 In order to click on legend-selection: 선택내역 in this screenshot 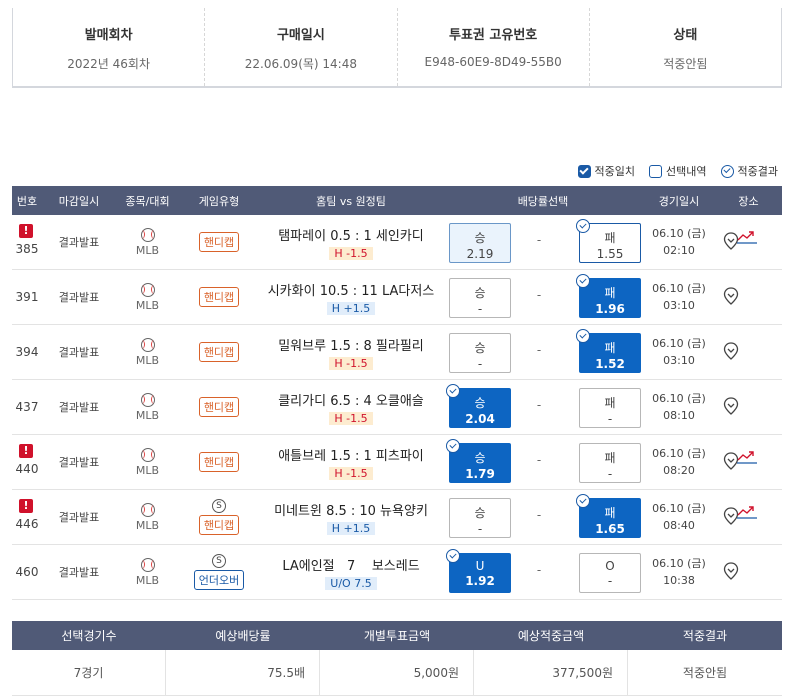, I will do `click(678, 171)`.